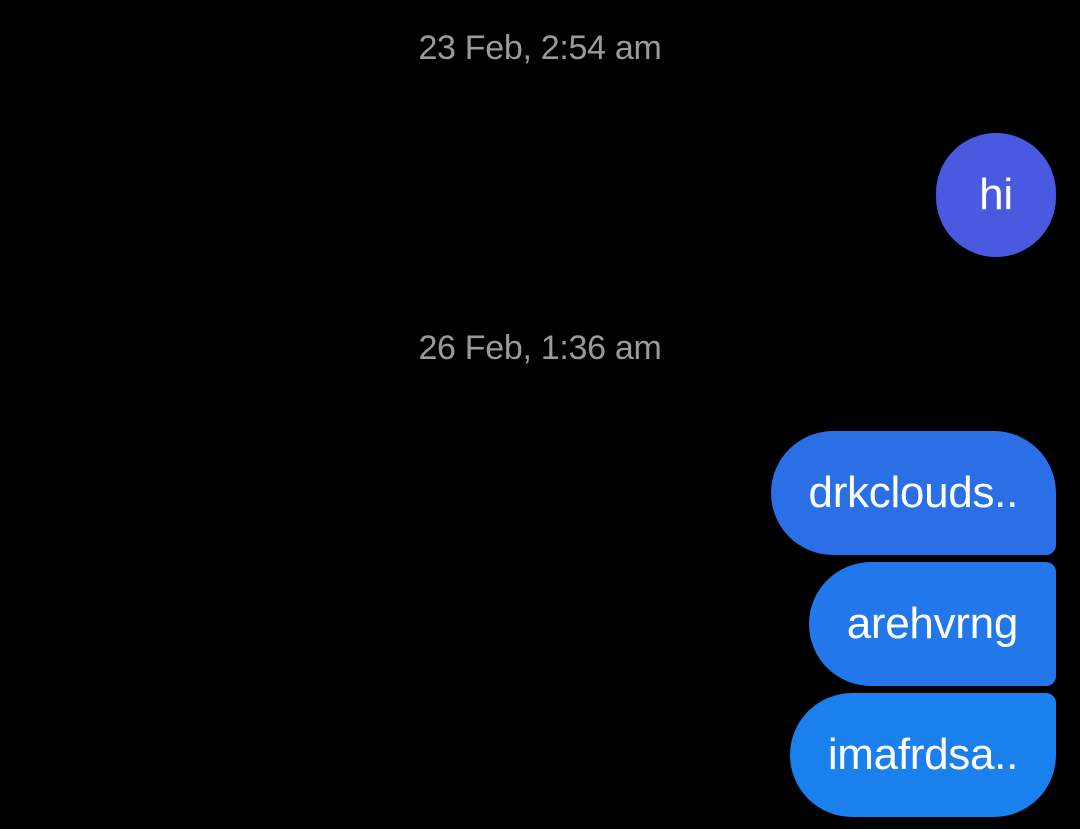 Image resolution: width=1080 pixels, height=829 pixels. I want to click on timestamp: 26 Feb, 1:36 am, so click(540, 348).